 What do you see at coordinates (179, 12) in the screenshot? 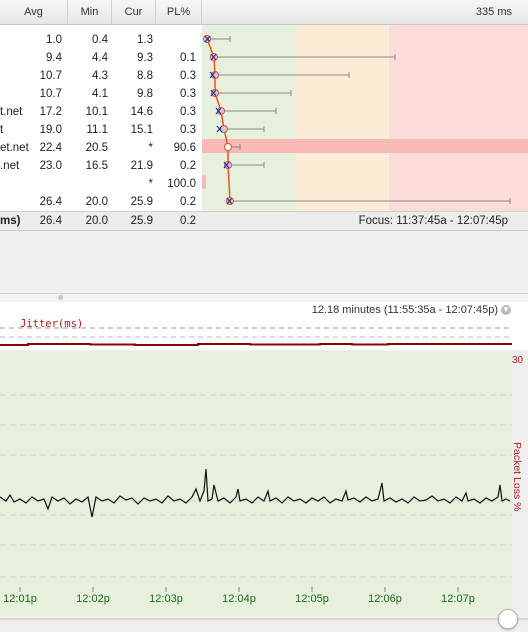
I see `col-pl-header: PL%` at bounding box center [179, 12].